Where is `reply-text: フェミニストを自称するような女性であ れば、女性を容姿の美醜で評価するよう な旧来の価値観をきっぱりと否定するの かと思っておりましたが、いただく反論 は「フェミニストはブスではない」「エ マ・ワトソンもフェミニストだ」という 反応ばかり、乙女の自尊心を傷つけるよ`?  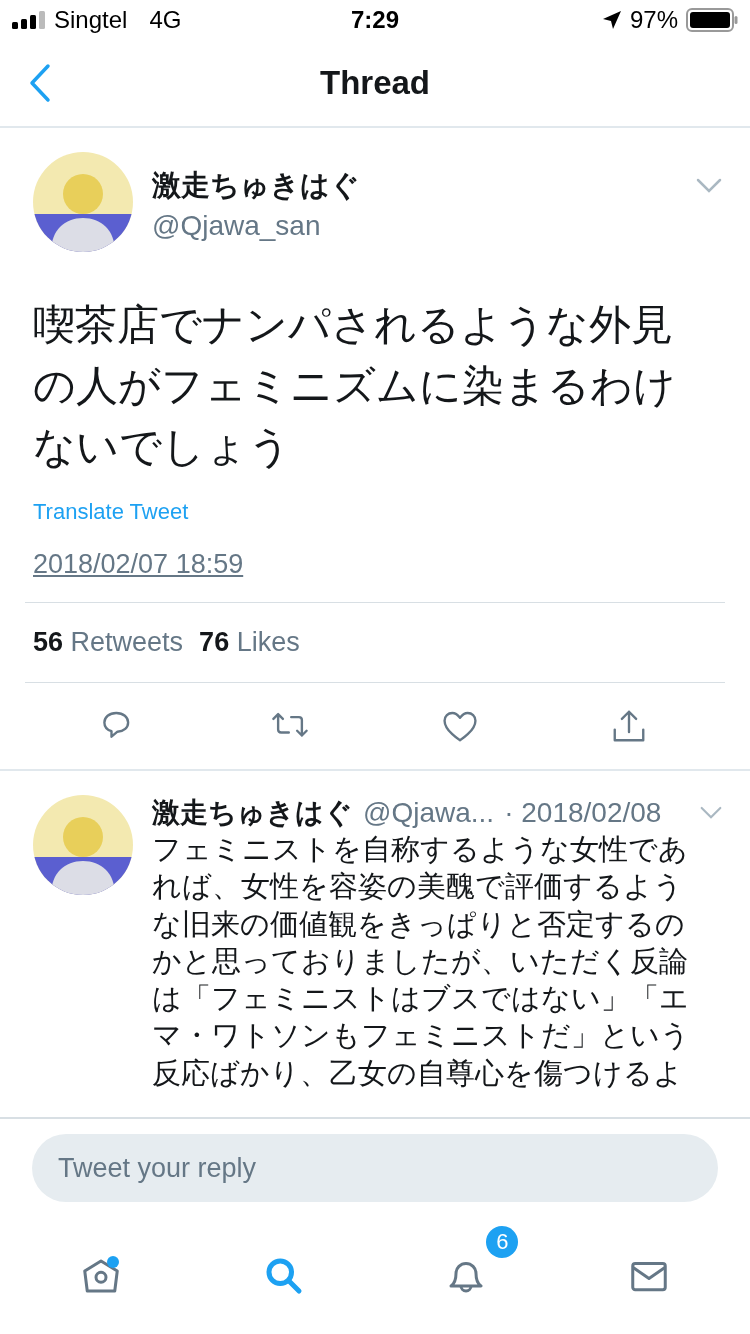 reply-text: フェミニストを自称するような女性であ れば、女性を容姿の美醜で評価するよう な旧来の価値観をきっぱりと否定するの かと思っておりましたが、いただく反論 は「フェミニストはブスではない」「エ マ・ワトソンもフェミニストだ」という 反応ばかり、乙女の自尊心を傷つけるよ is located at coordinates (421, 961).